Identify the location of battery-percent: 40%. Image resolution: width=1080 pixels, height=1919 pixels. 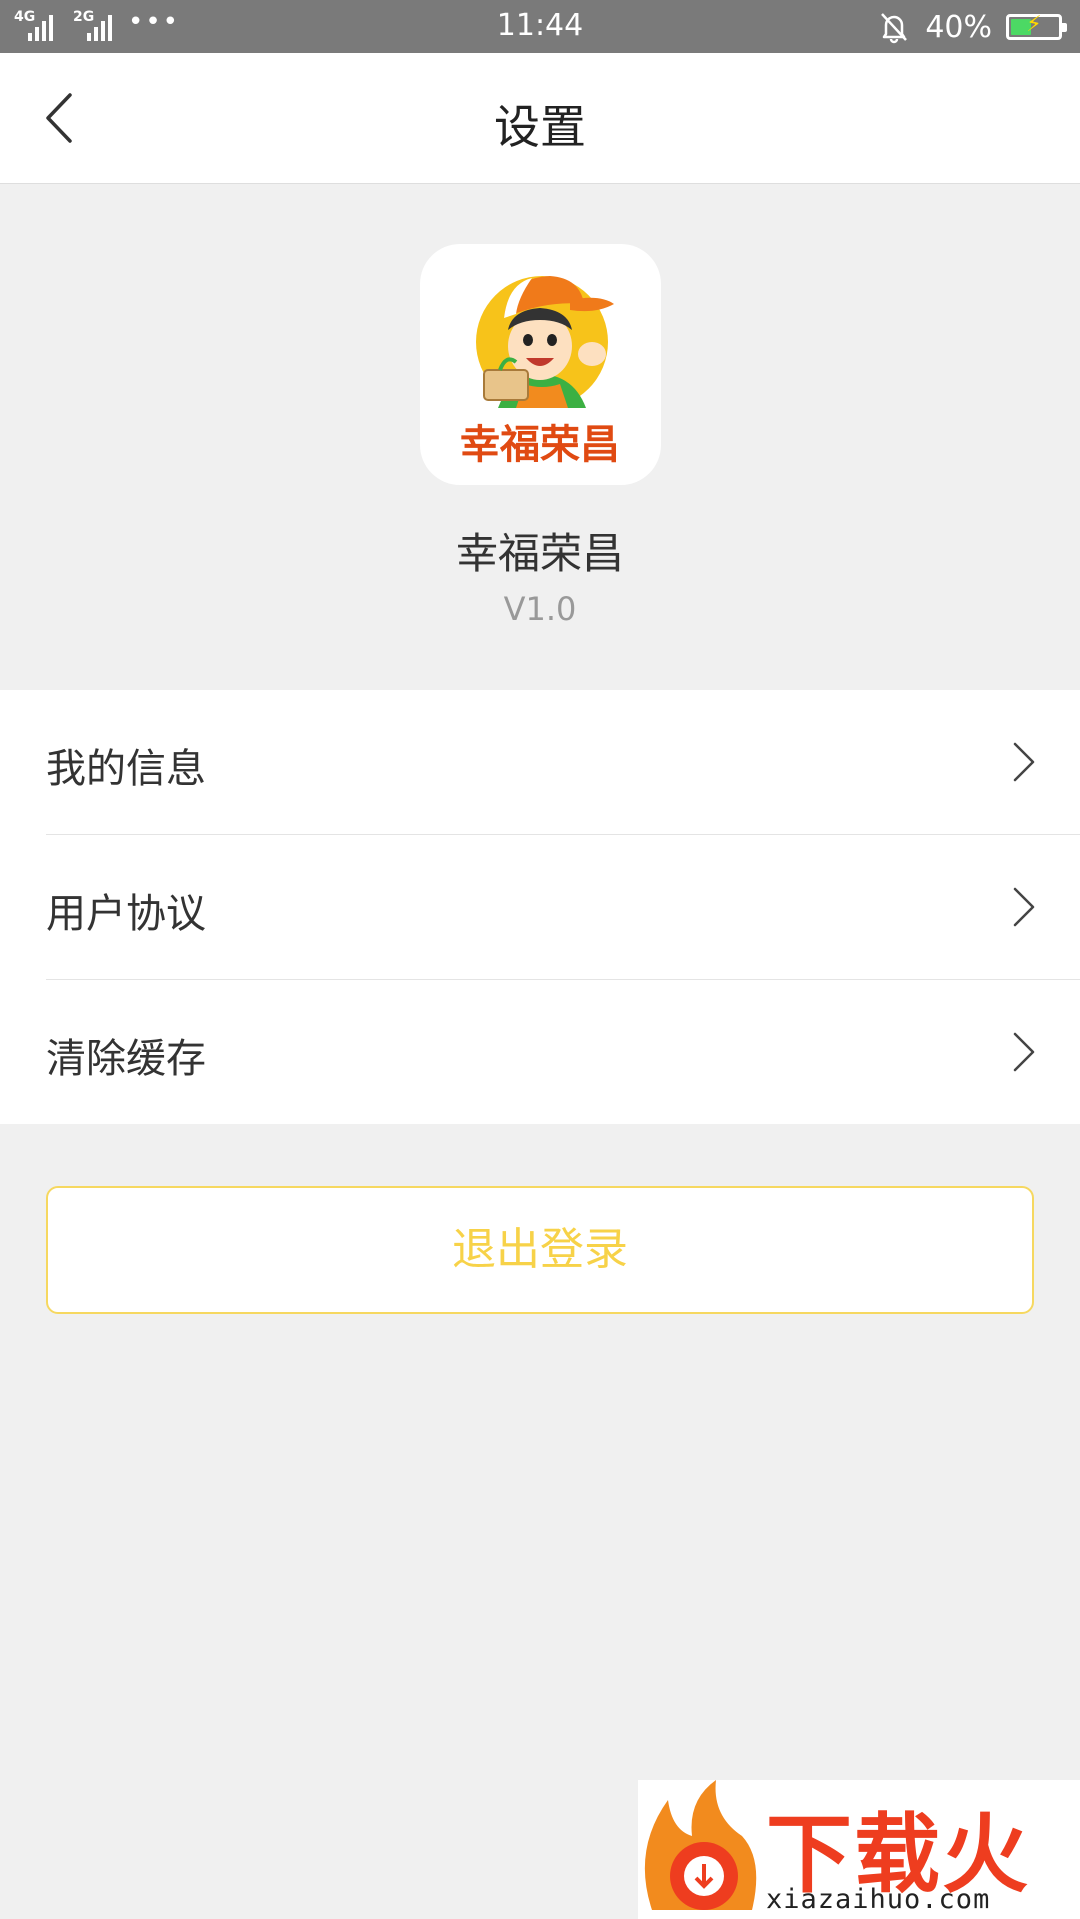
(958, 27).